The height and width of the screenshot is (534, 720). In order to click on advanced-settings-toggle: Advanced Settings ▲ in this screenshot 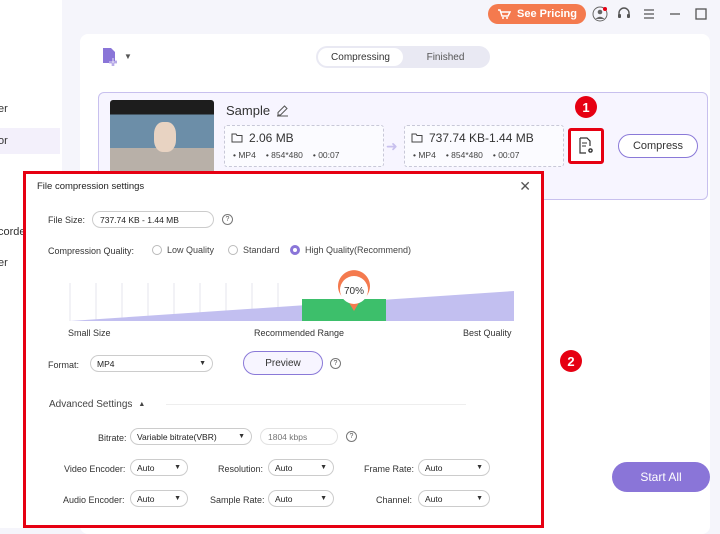, I will do `click(100, 404)`.